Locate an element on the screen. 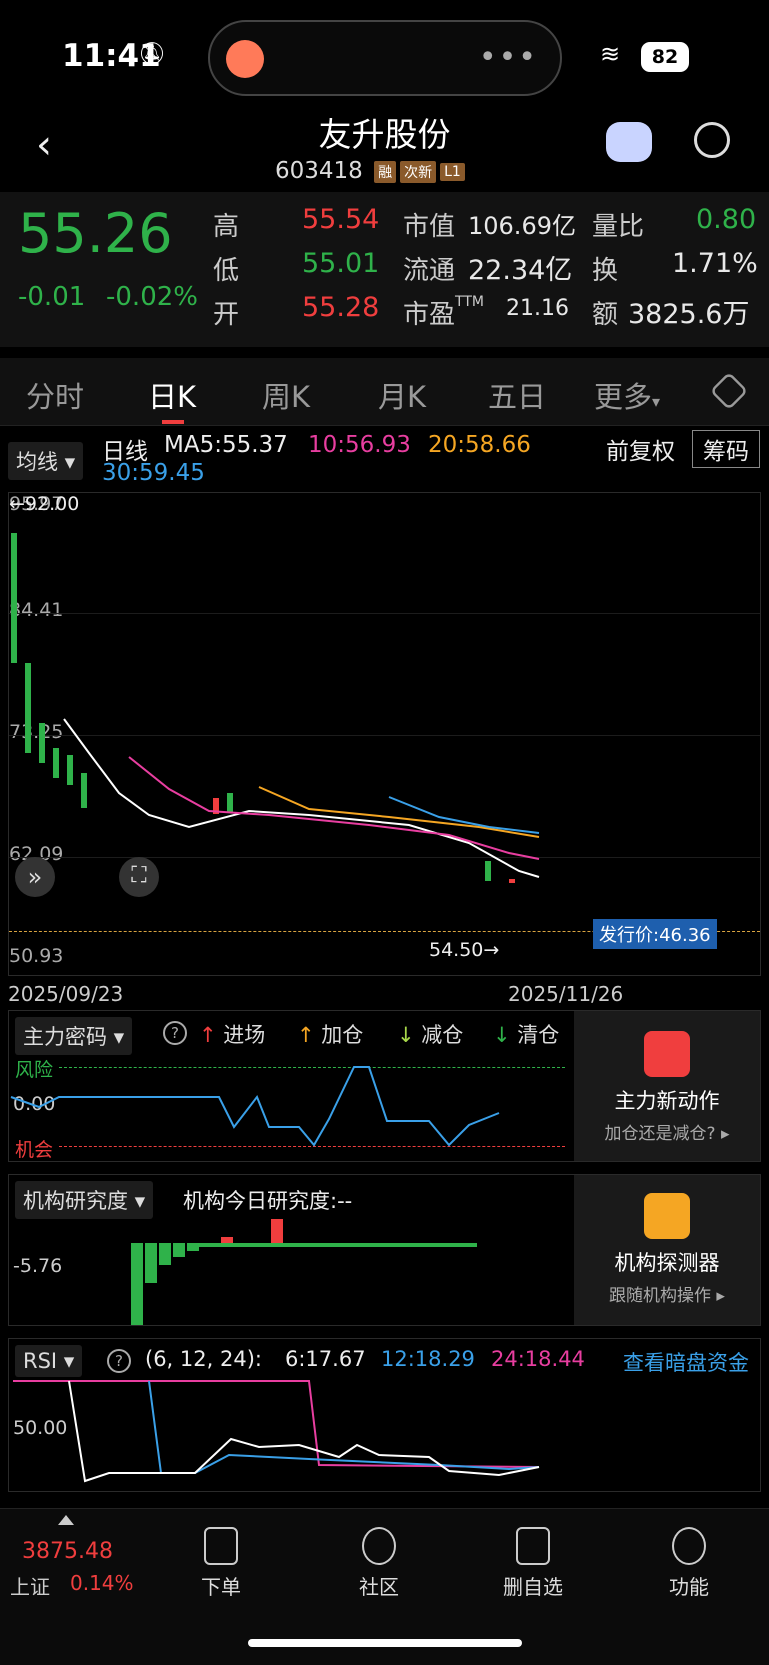  open-label: 开 is located at coordinates (226, 315).